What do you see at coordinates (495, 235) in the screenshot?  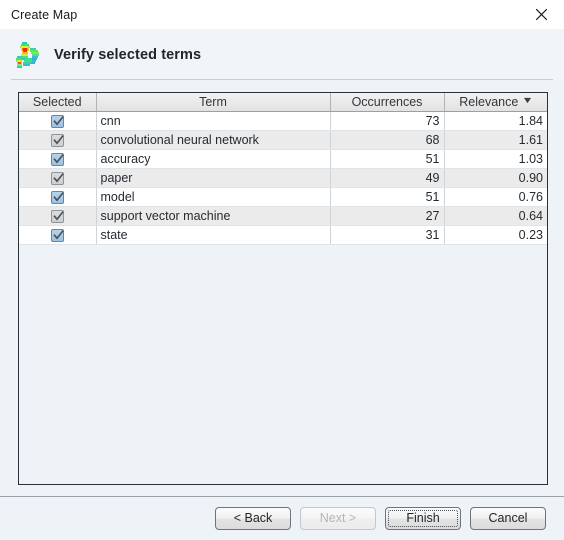 I see `cell-relevance: 0.23` at bounding box center [495, 235].